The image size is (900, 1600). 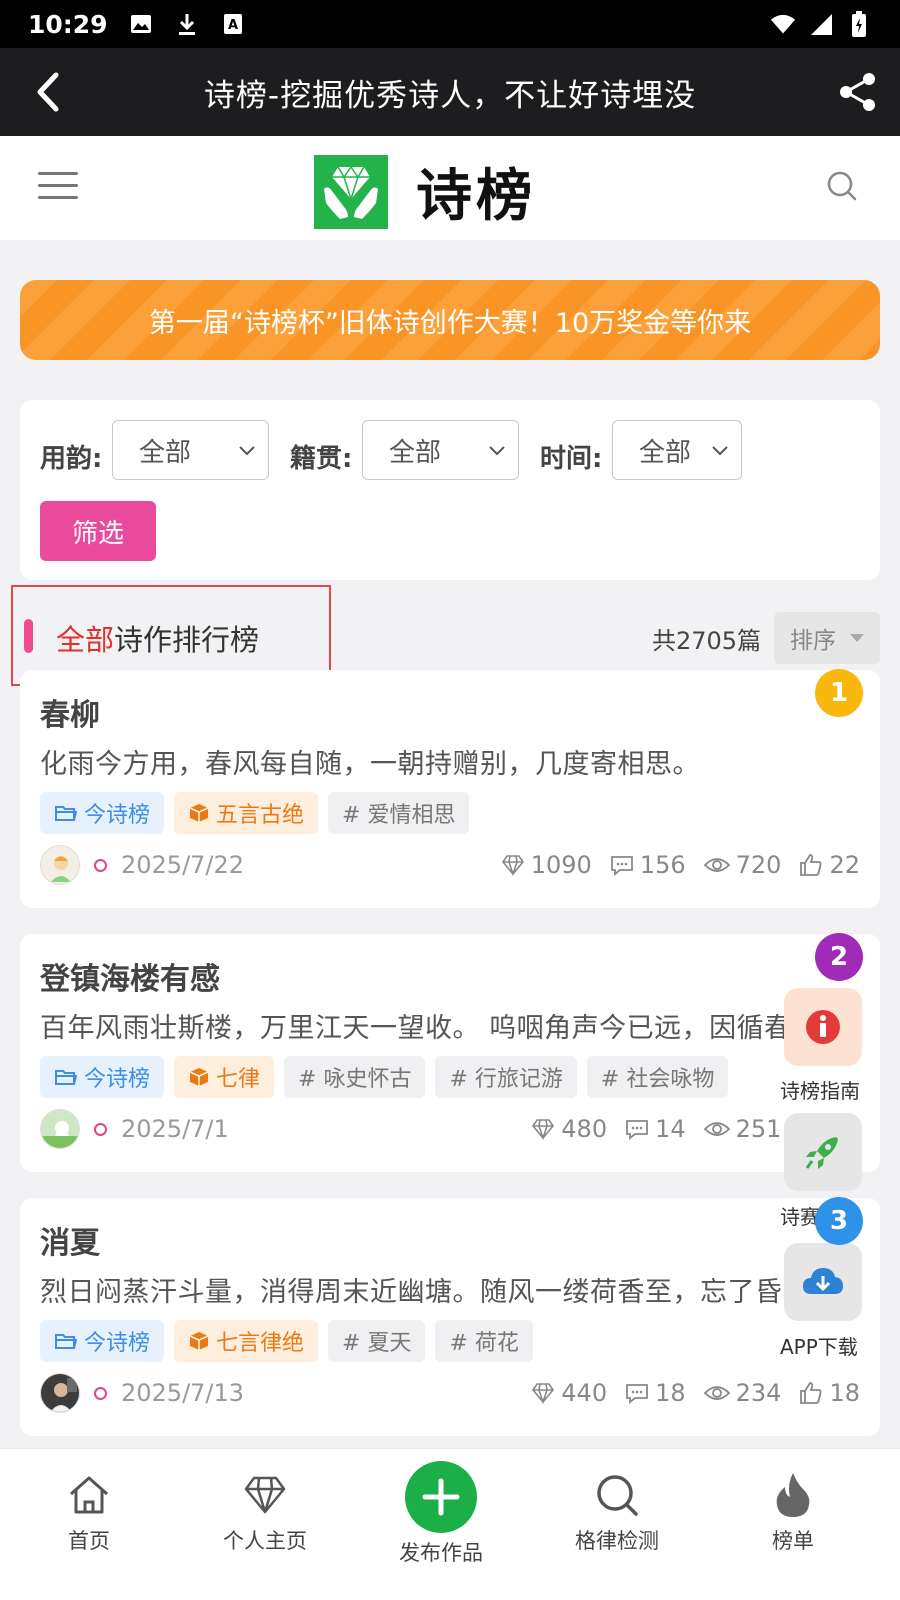 I want to click on download-float-label: APP下载, so click(x=819, y=1347).